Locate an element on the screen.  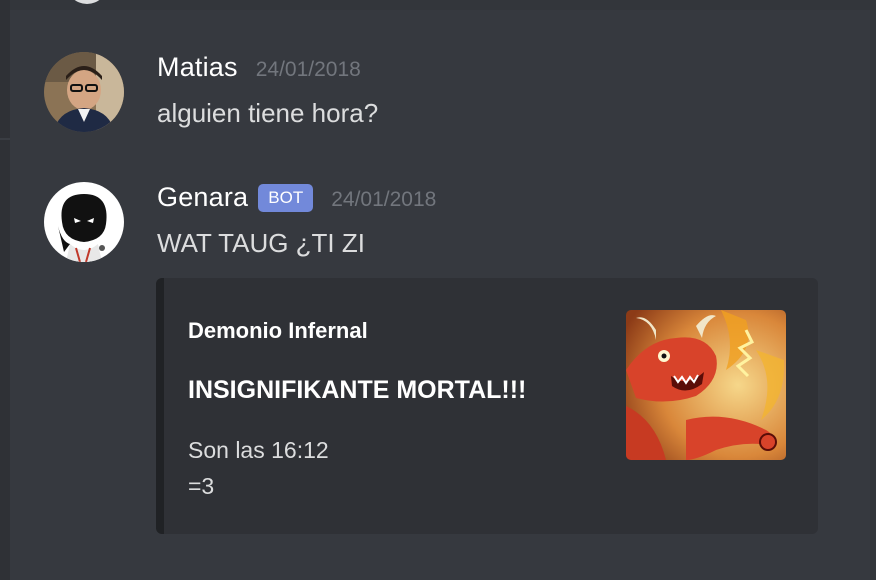
sidebar-edge is located at coordinates (5, 290).